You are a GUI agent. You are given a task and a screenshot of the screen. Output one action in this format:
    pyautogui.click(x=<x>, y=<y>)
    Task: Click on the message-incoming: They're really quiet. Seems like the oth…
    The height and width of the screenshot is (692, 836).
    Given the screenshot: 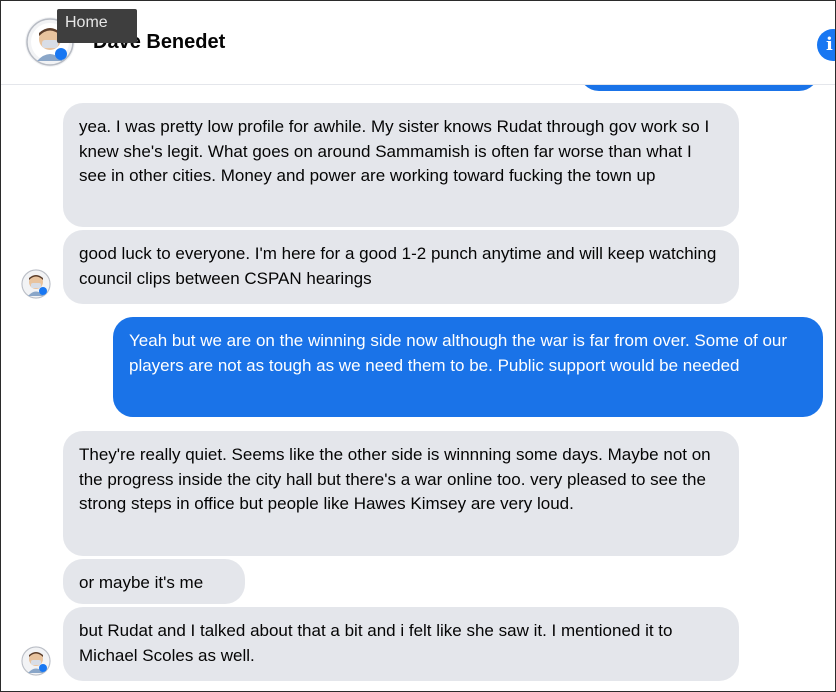 What is the action you would take?
    pyautogui.click(x=401, y=493)
    